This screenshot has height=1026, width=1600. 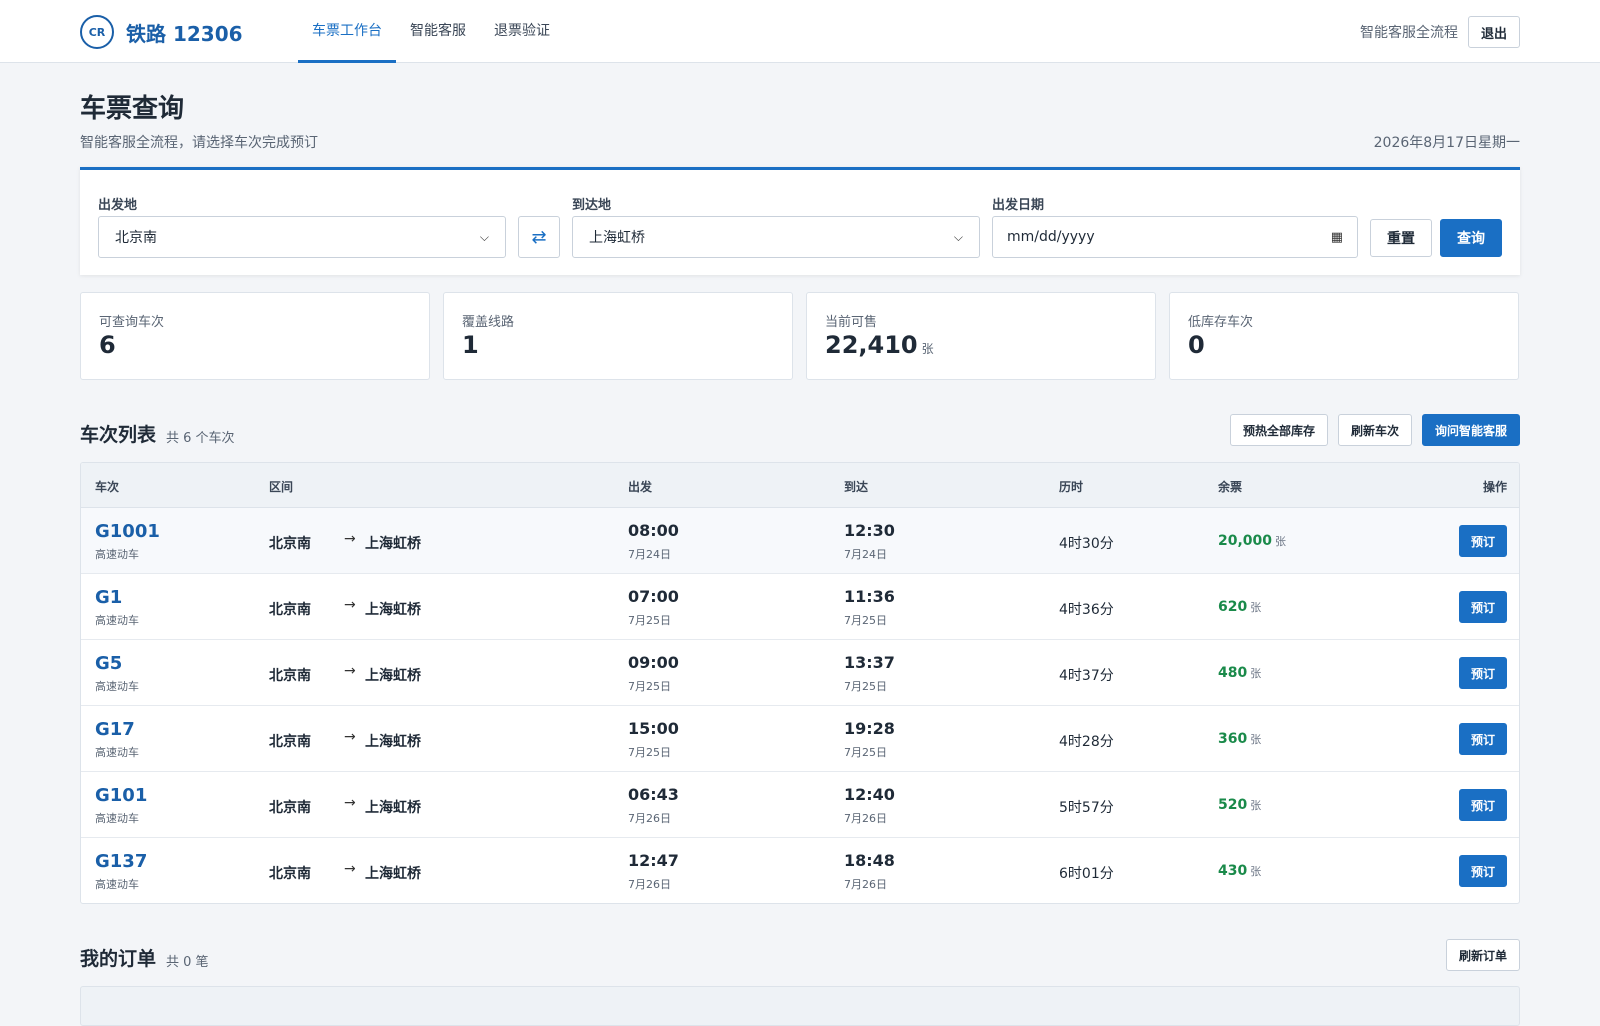 What do you see at coordinates (127, 531) in the screenshot?
I see `train-number: G1001` at bounding box center [127, 531].